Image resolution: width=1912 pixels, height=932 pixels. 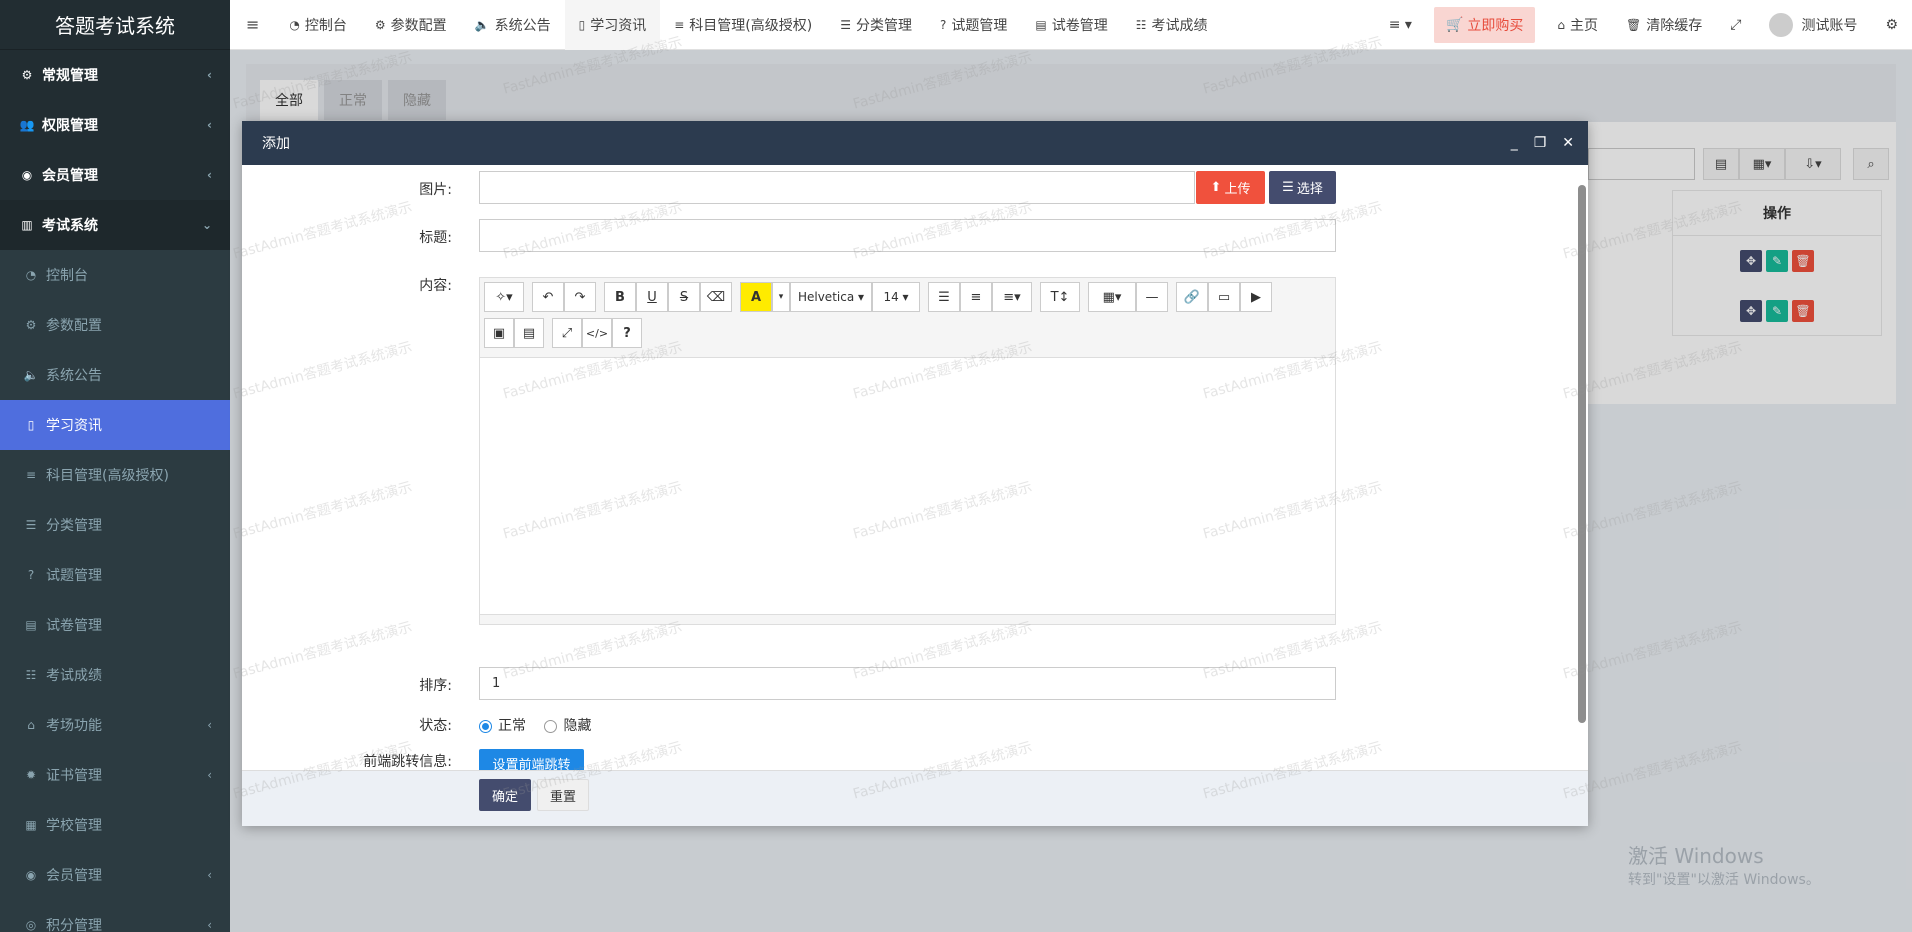 What do you see at coordinates (115, 25) in the screenshot?
I see `app-logo: 答题考试系统` at bounding box center [115, 25].